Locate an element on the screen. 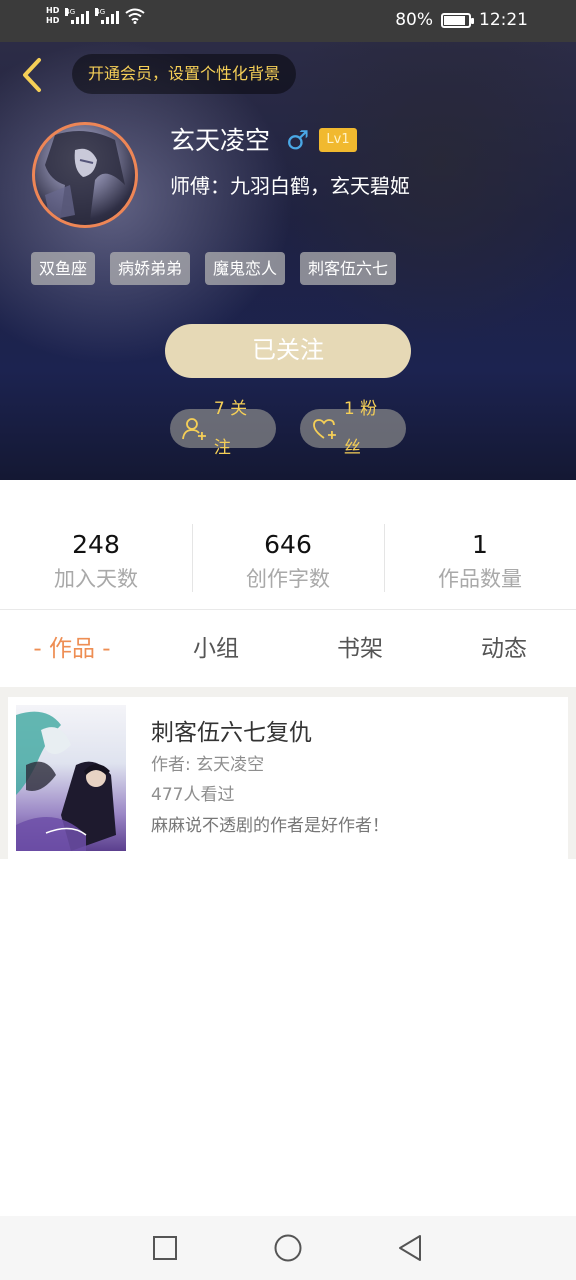 The width and height of the screenshot is (576, 1280). follow-button: 已关注 is located at coordinates (288, 351).